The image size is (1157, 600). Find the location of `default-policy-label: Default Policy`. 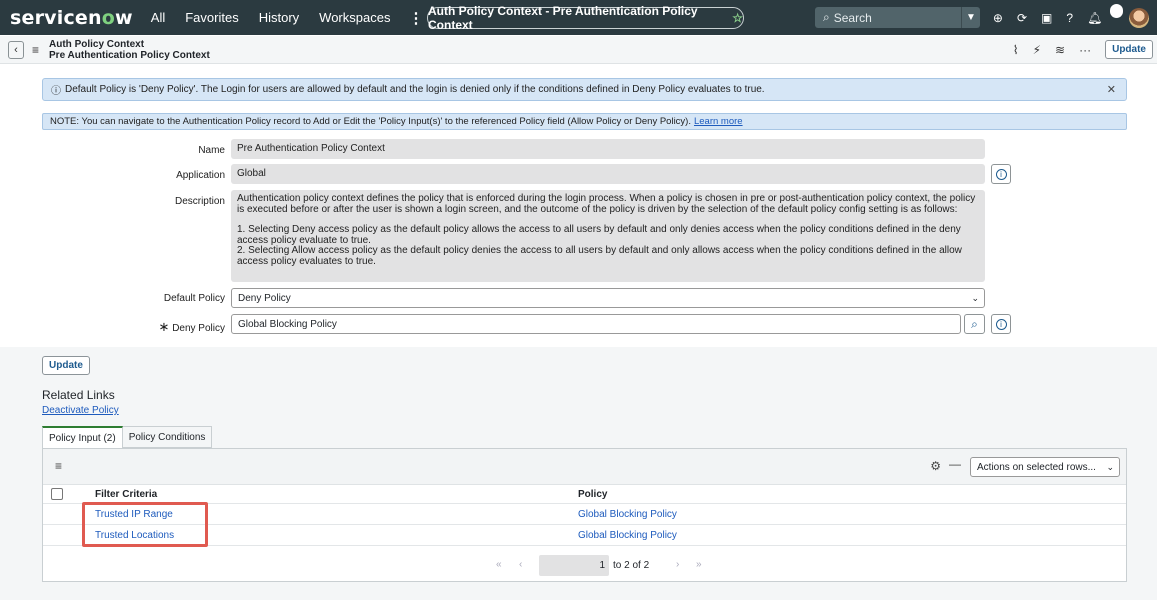

default-policy-label: Default Policy is located at coordinates (194, 298).